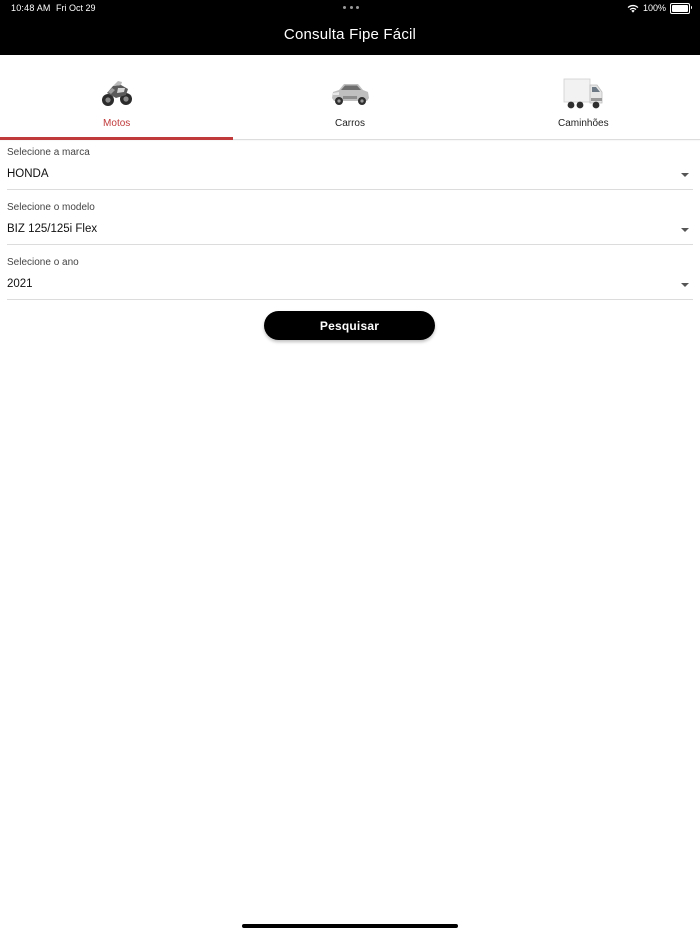  I want to click on model-select-label: Selecione o modelo, so click(51, 207).